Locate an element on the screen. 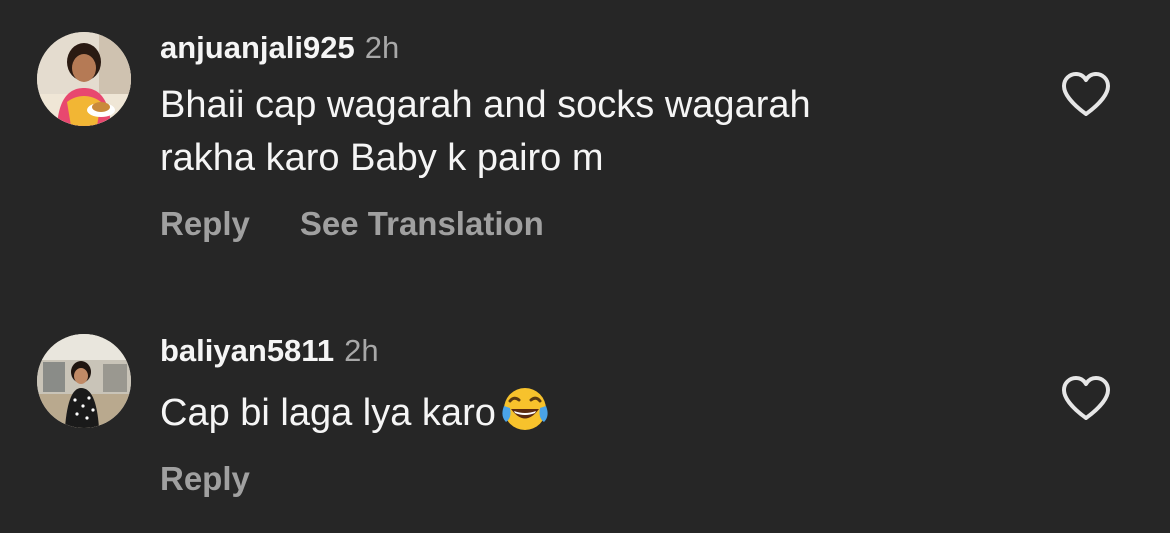  username: anjuanjali925 is located at coordinates (257, 47).